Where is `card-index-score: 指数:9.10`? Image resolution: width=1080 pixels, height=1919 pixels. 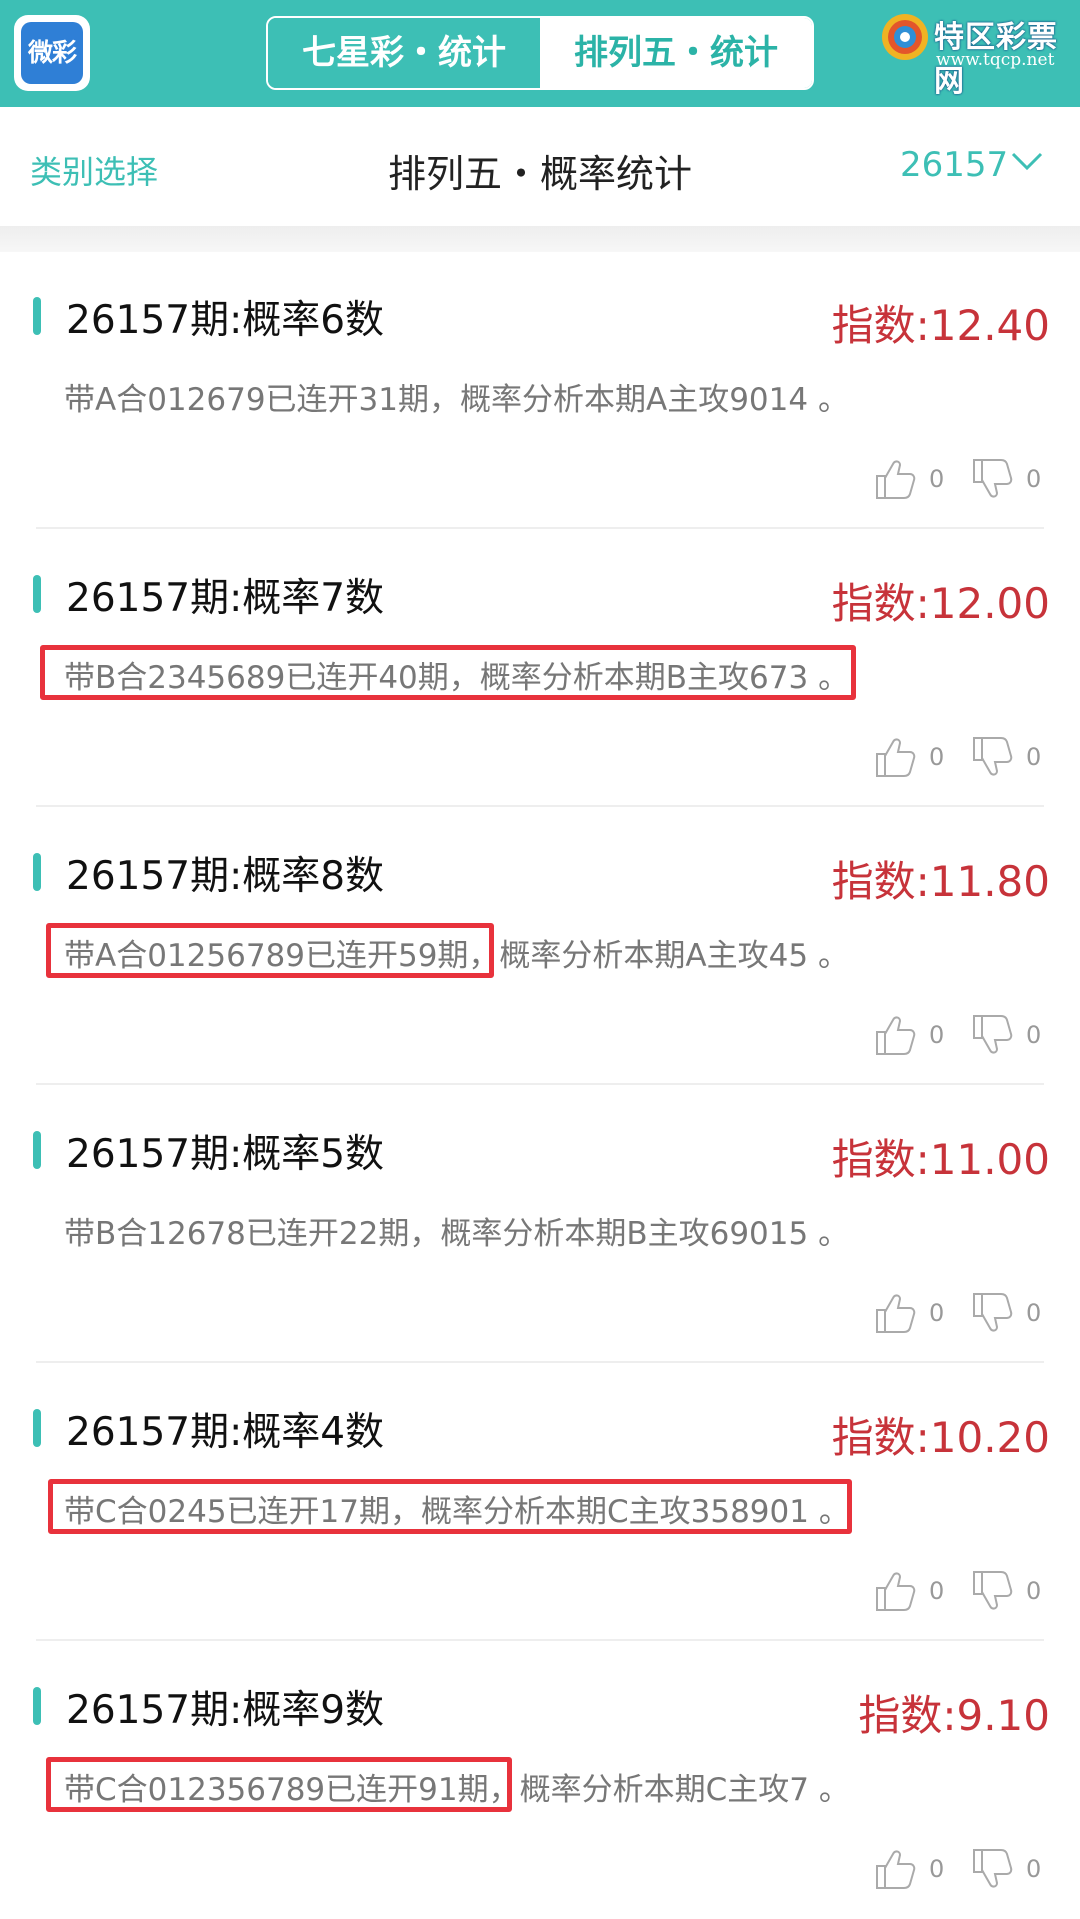
card-index-score: 指数:9.10 is located at coordinates (954, 1715).